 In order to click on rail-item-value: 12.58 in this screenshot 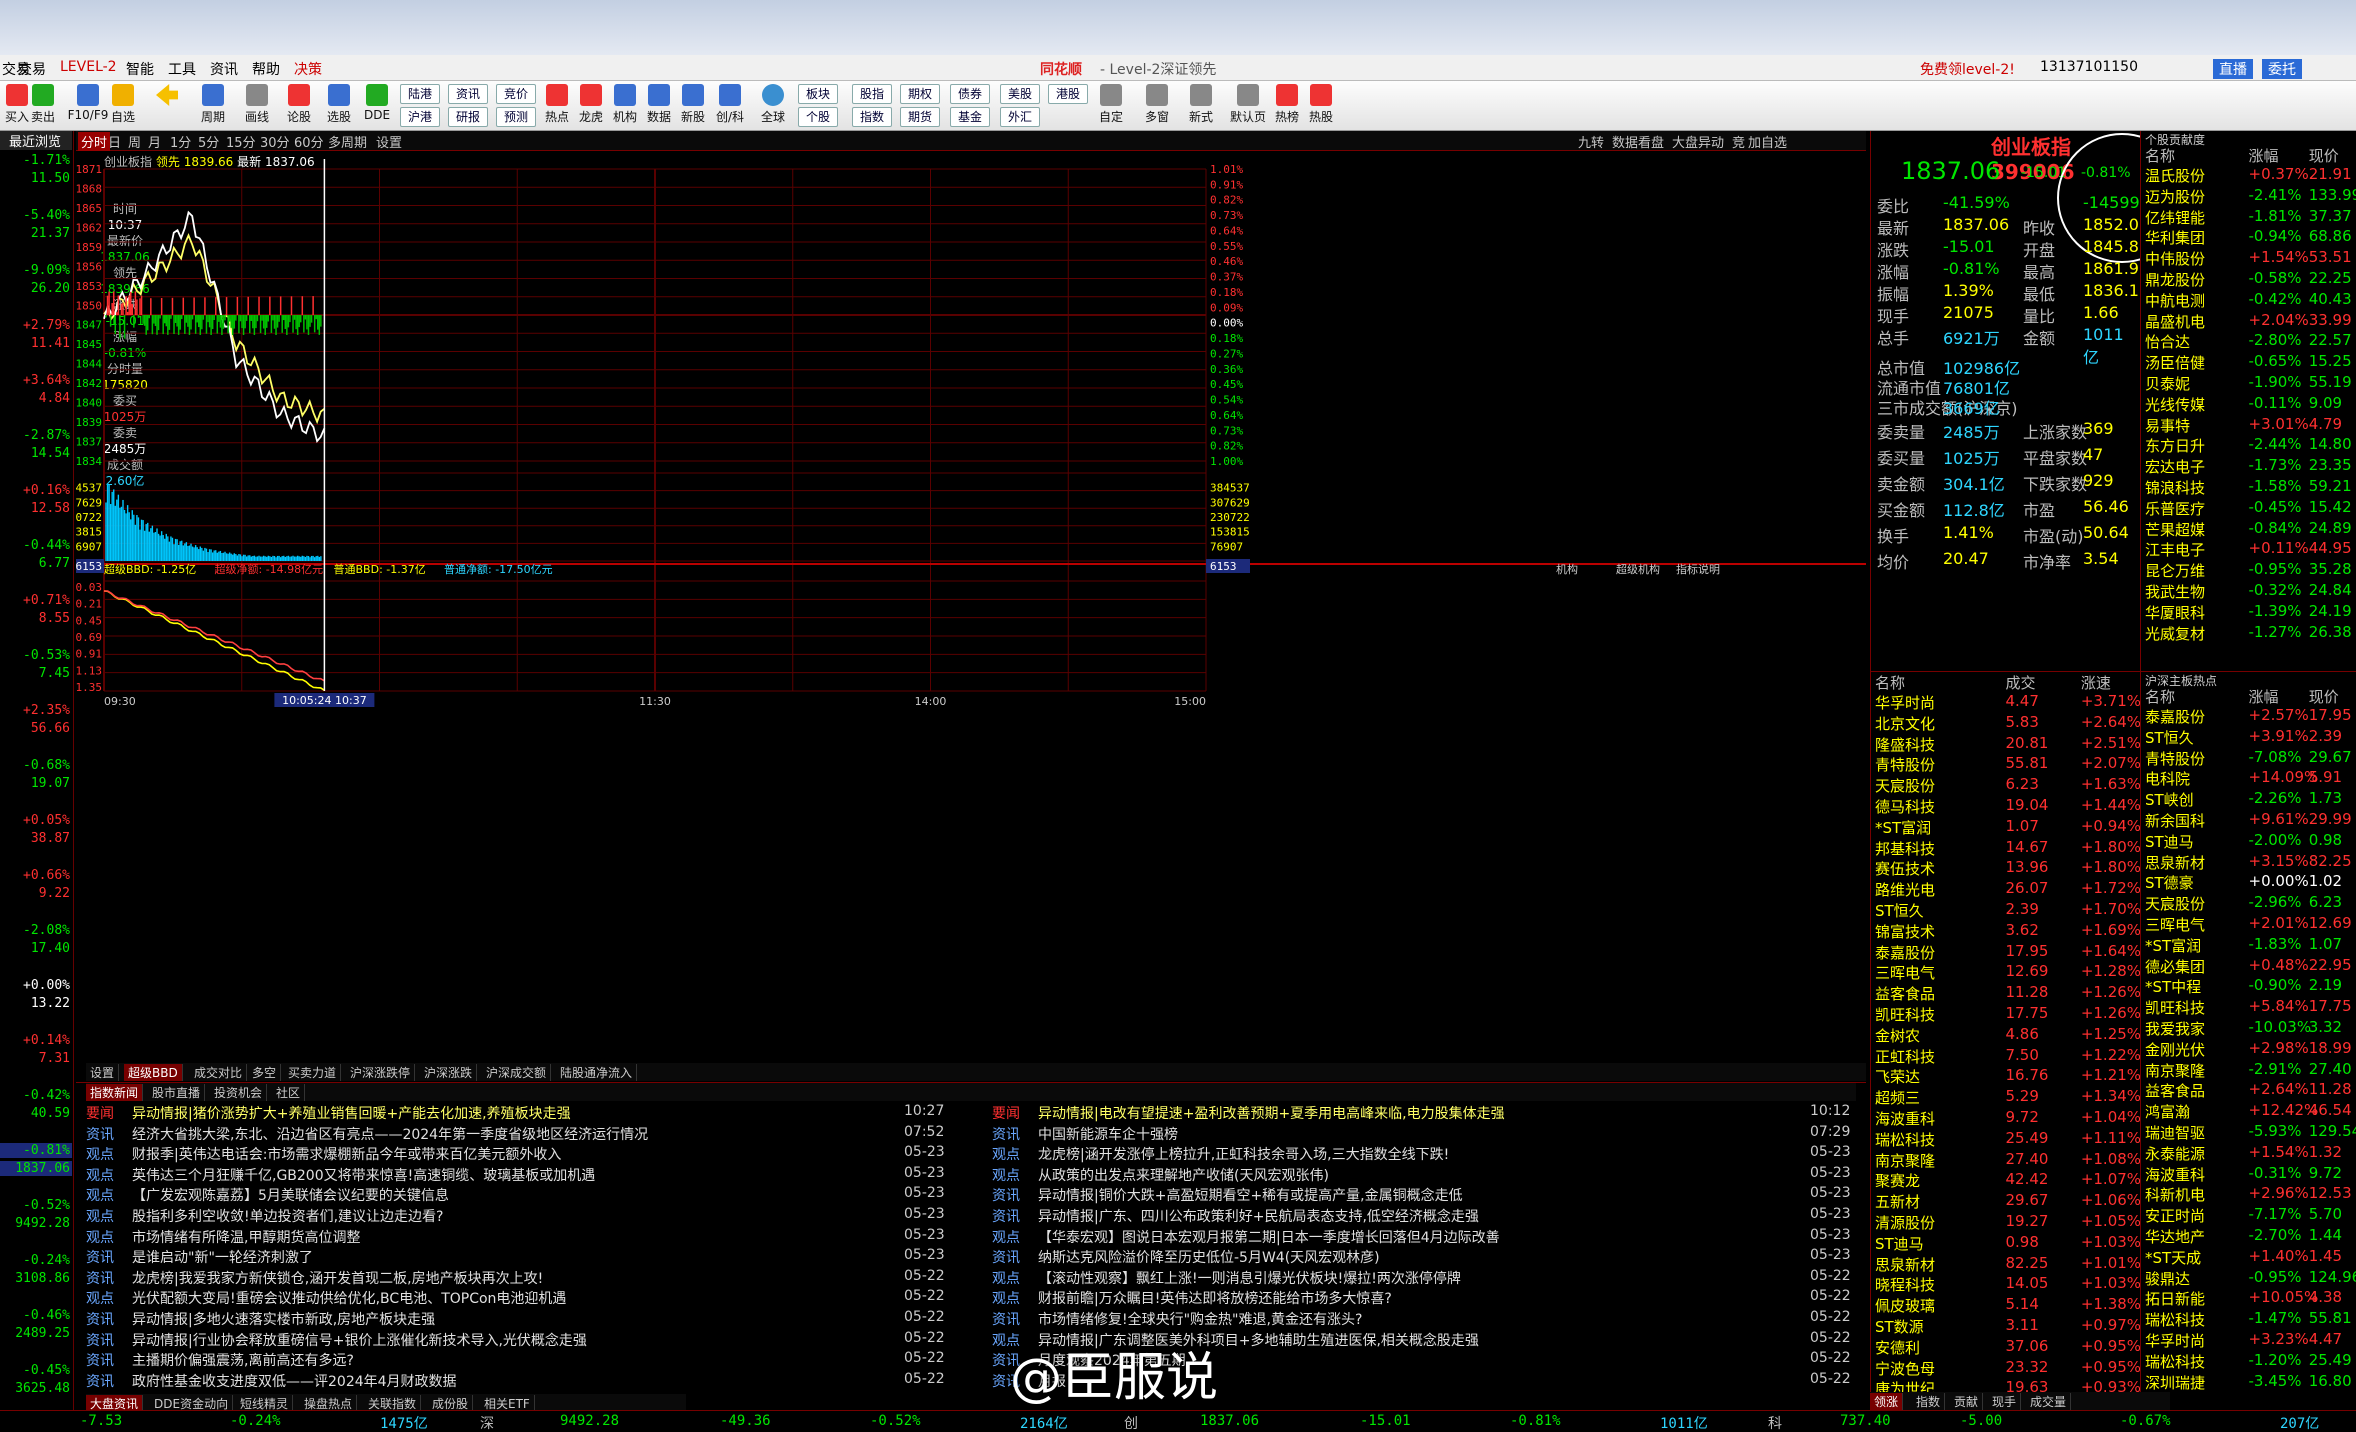, I will do `click(36, 508)`.